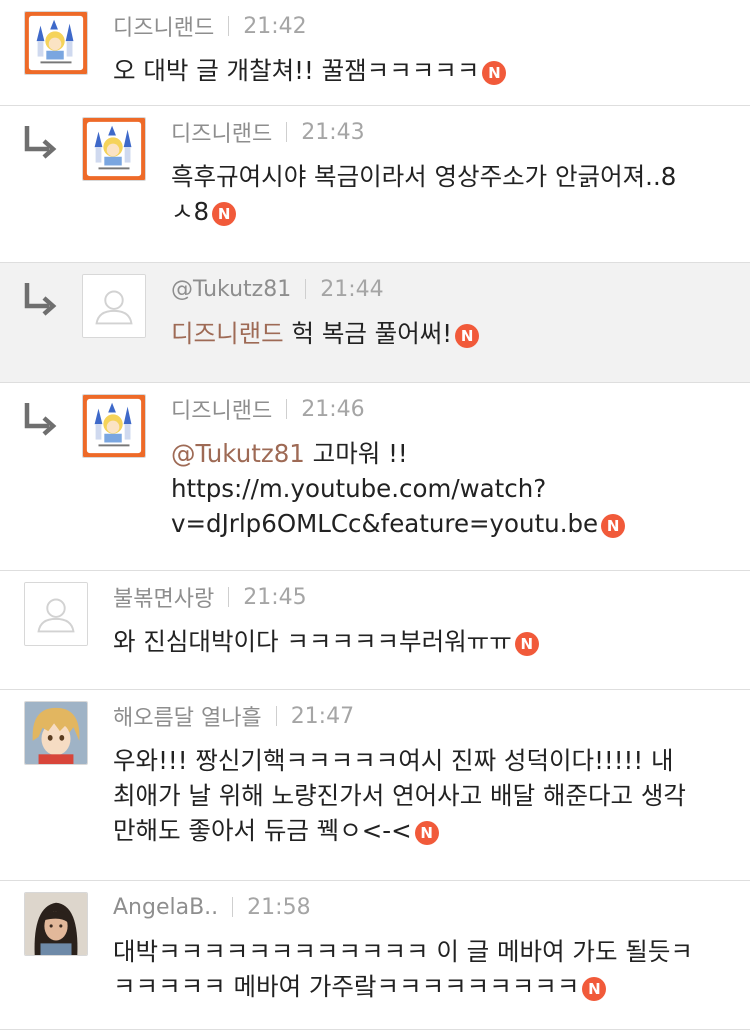 The height and width of the screenshot is (1030, 750). I want to click on comment-item: 불볶면사랑 21:45 와 진심대박이다 ㅋㅋㅋㅋㅋ부러워ㅠㅠ N, so click(375, 630).